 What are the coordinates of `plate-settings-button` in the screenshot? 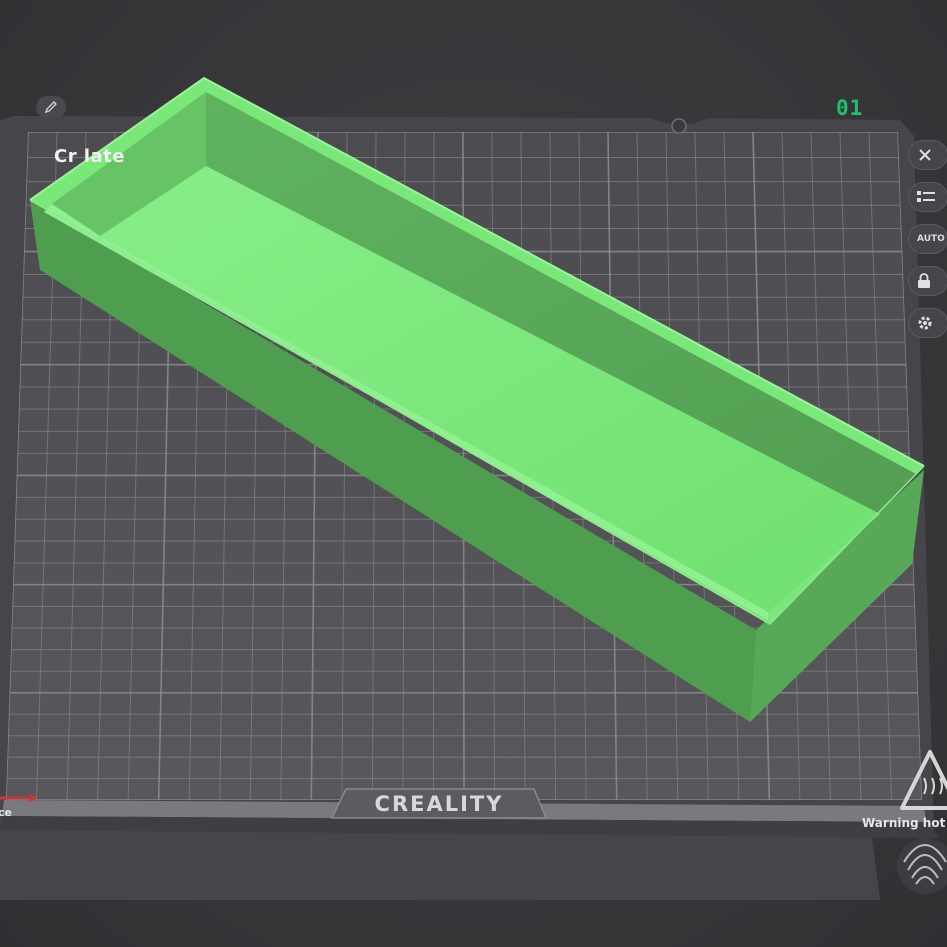 It's located at (927, 323).